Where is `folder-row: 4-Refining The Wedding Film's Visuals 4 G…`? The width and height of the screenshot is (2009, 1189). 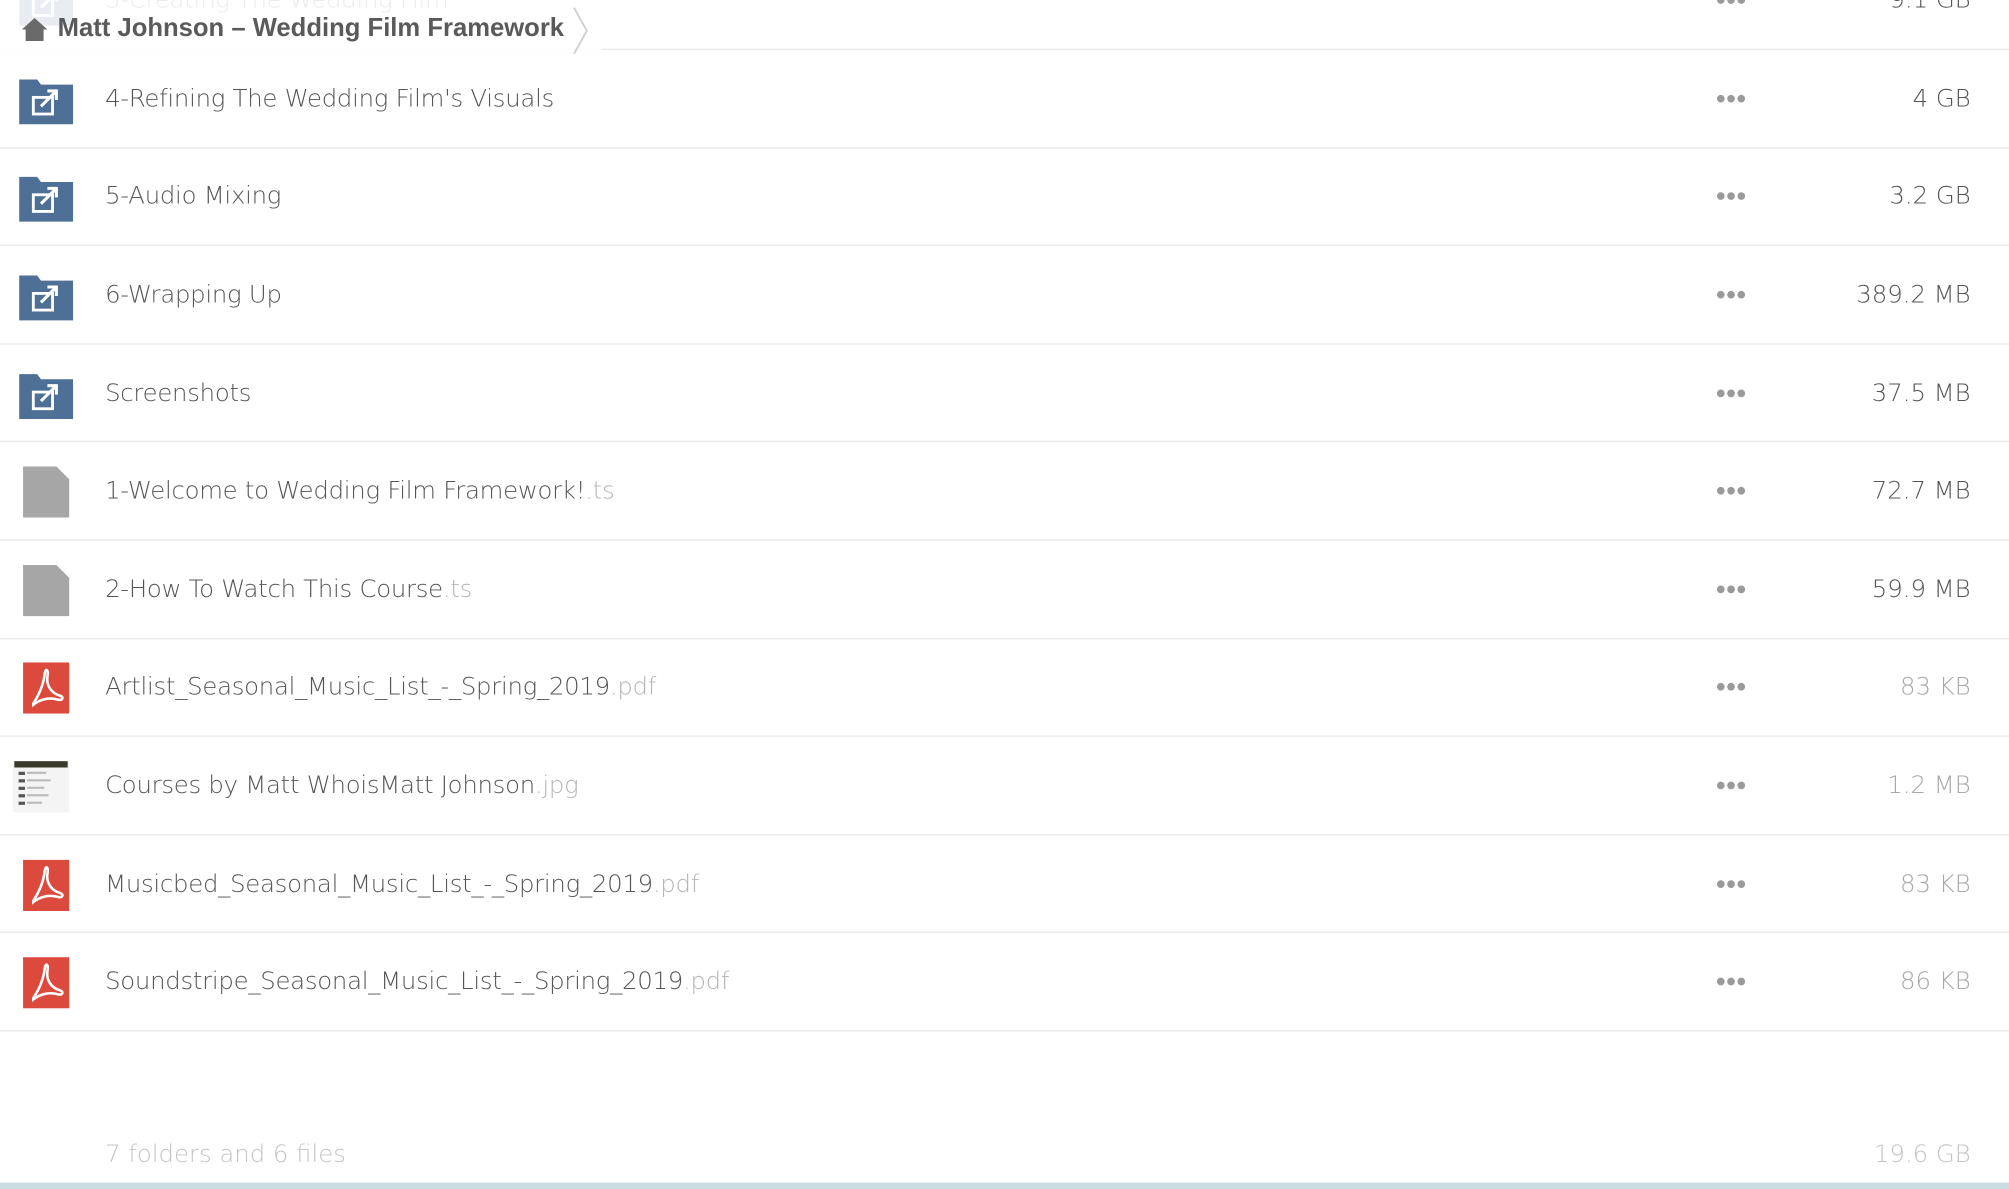
folder-row: 4-Refining The Wedding Film's Visuals 4 G… is located at coordinates (1004, 99).